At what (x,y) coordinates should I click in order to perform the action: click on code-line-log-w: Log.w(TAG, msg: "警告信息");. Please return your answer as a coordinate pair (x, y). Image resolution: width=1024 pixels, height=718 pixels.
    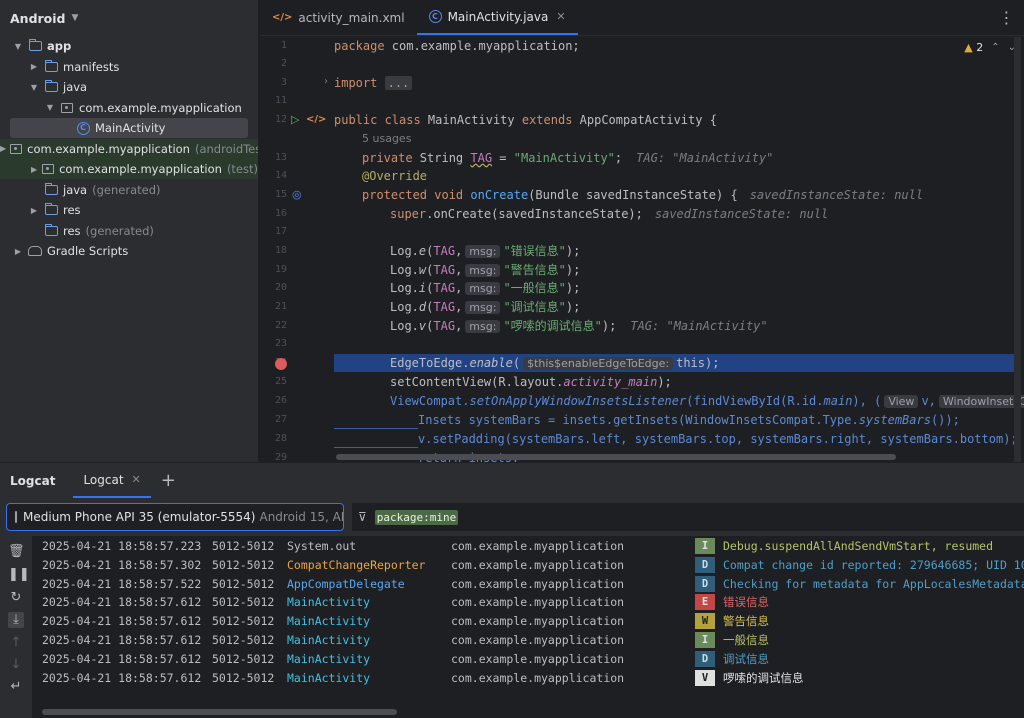
    Looking at the image, I should click on (485, 270).